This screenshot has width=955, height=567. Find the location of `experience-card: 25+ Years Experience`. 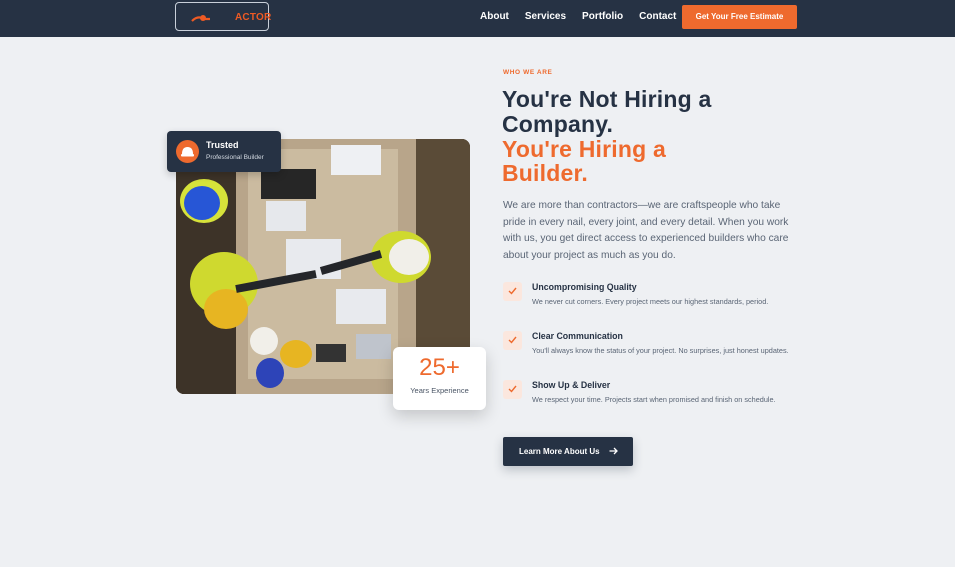

experience-card: 25+ Years Experience is located at coordinates (439, 378).